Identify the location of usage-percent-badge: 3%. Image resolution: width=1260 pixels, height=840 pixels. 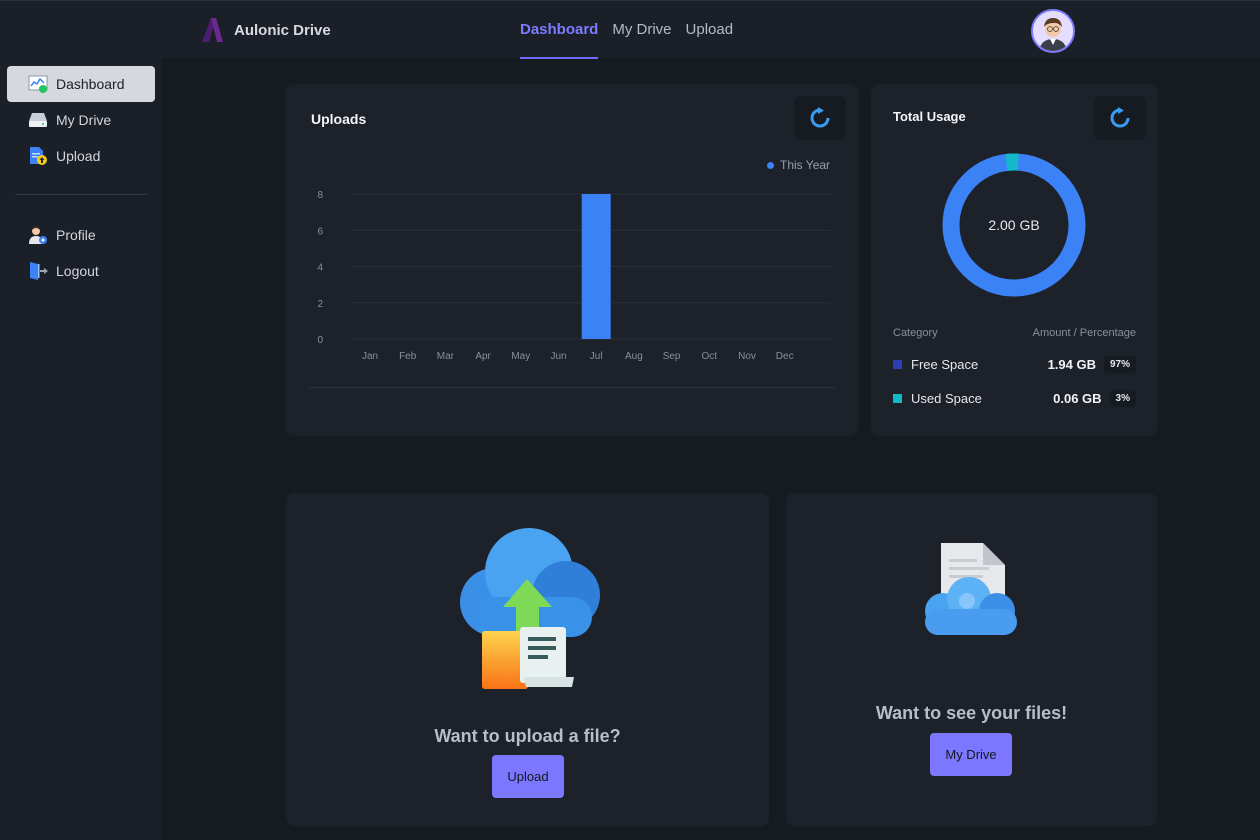
(1122, 398).